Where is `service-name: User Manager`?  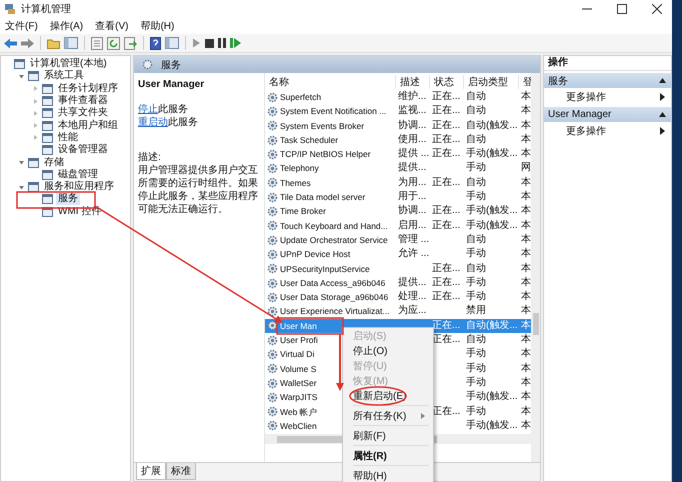
service-name: User Manager is located at coordinates (172, 84).